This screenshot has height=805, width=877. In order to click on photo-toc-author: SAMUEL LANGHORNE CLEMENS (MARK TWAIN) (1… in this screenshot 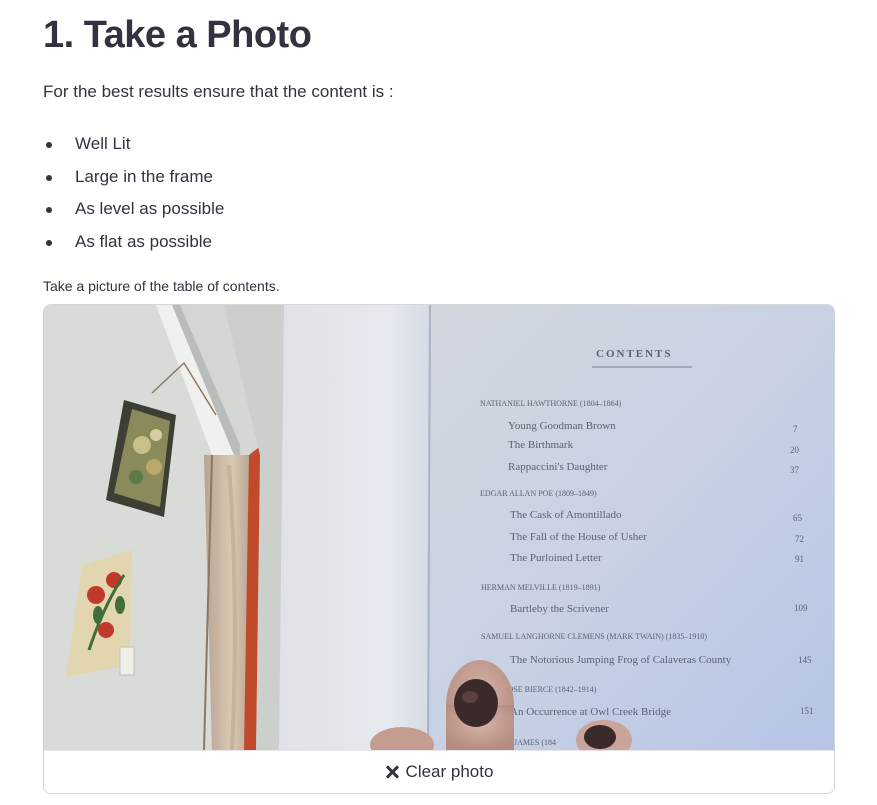, I will do `click(594, 636)`.